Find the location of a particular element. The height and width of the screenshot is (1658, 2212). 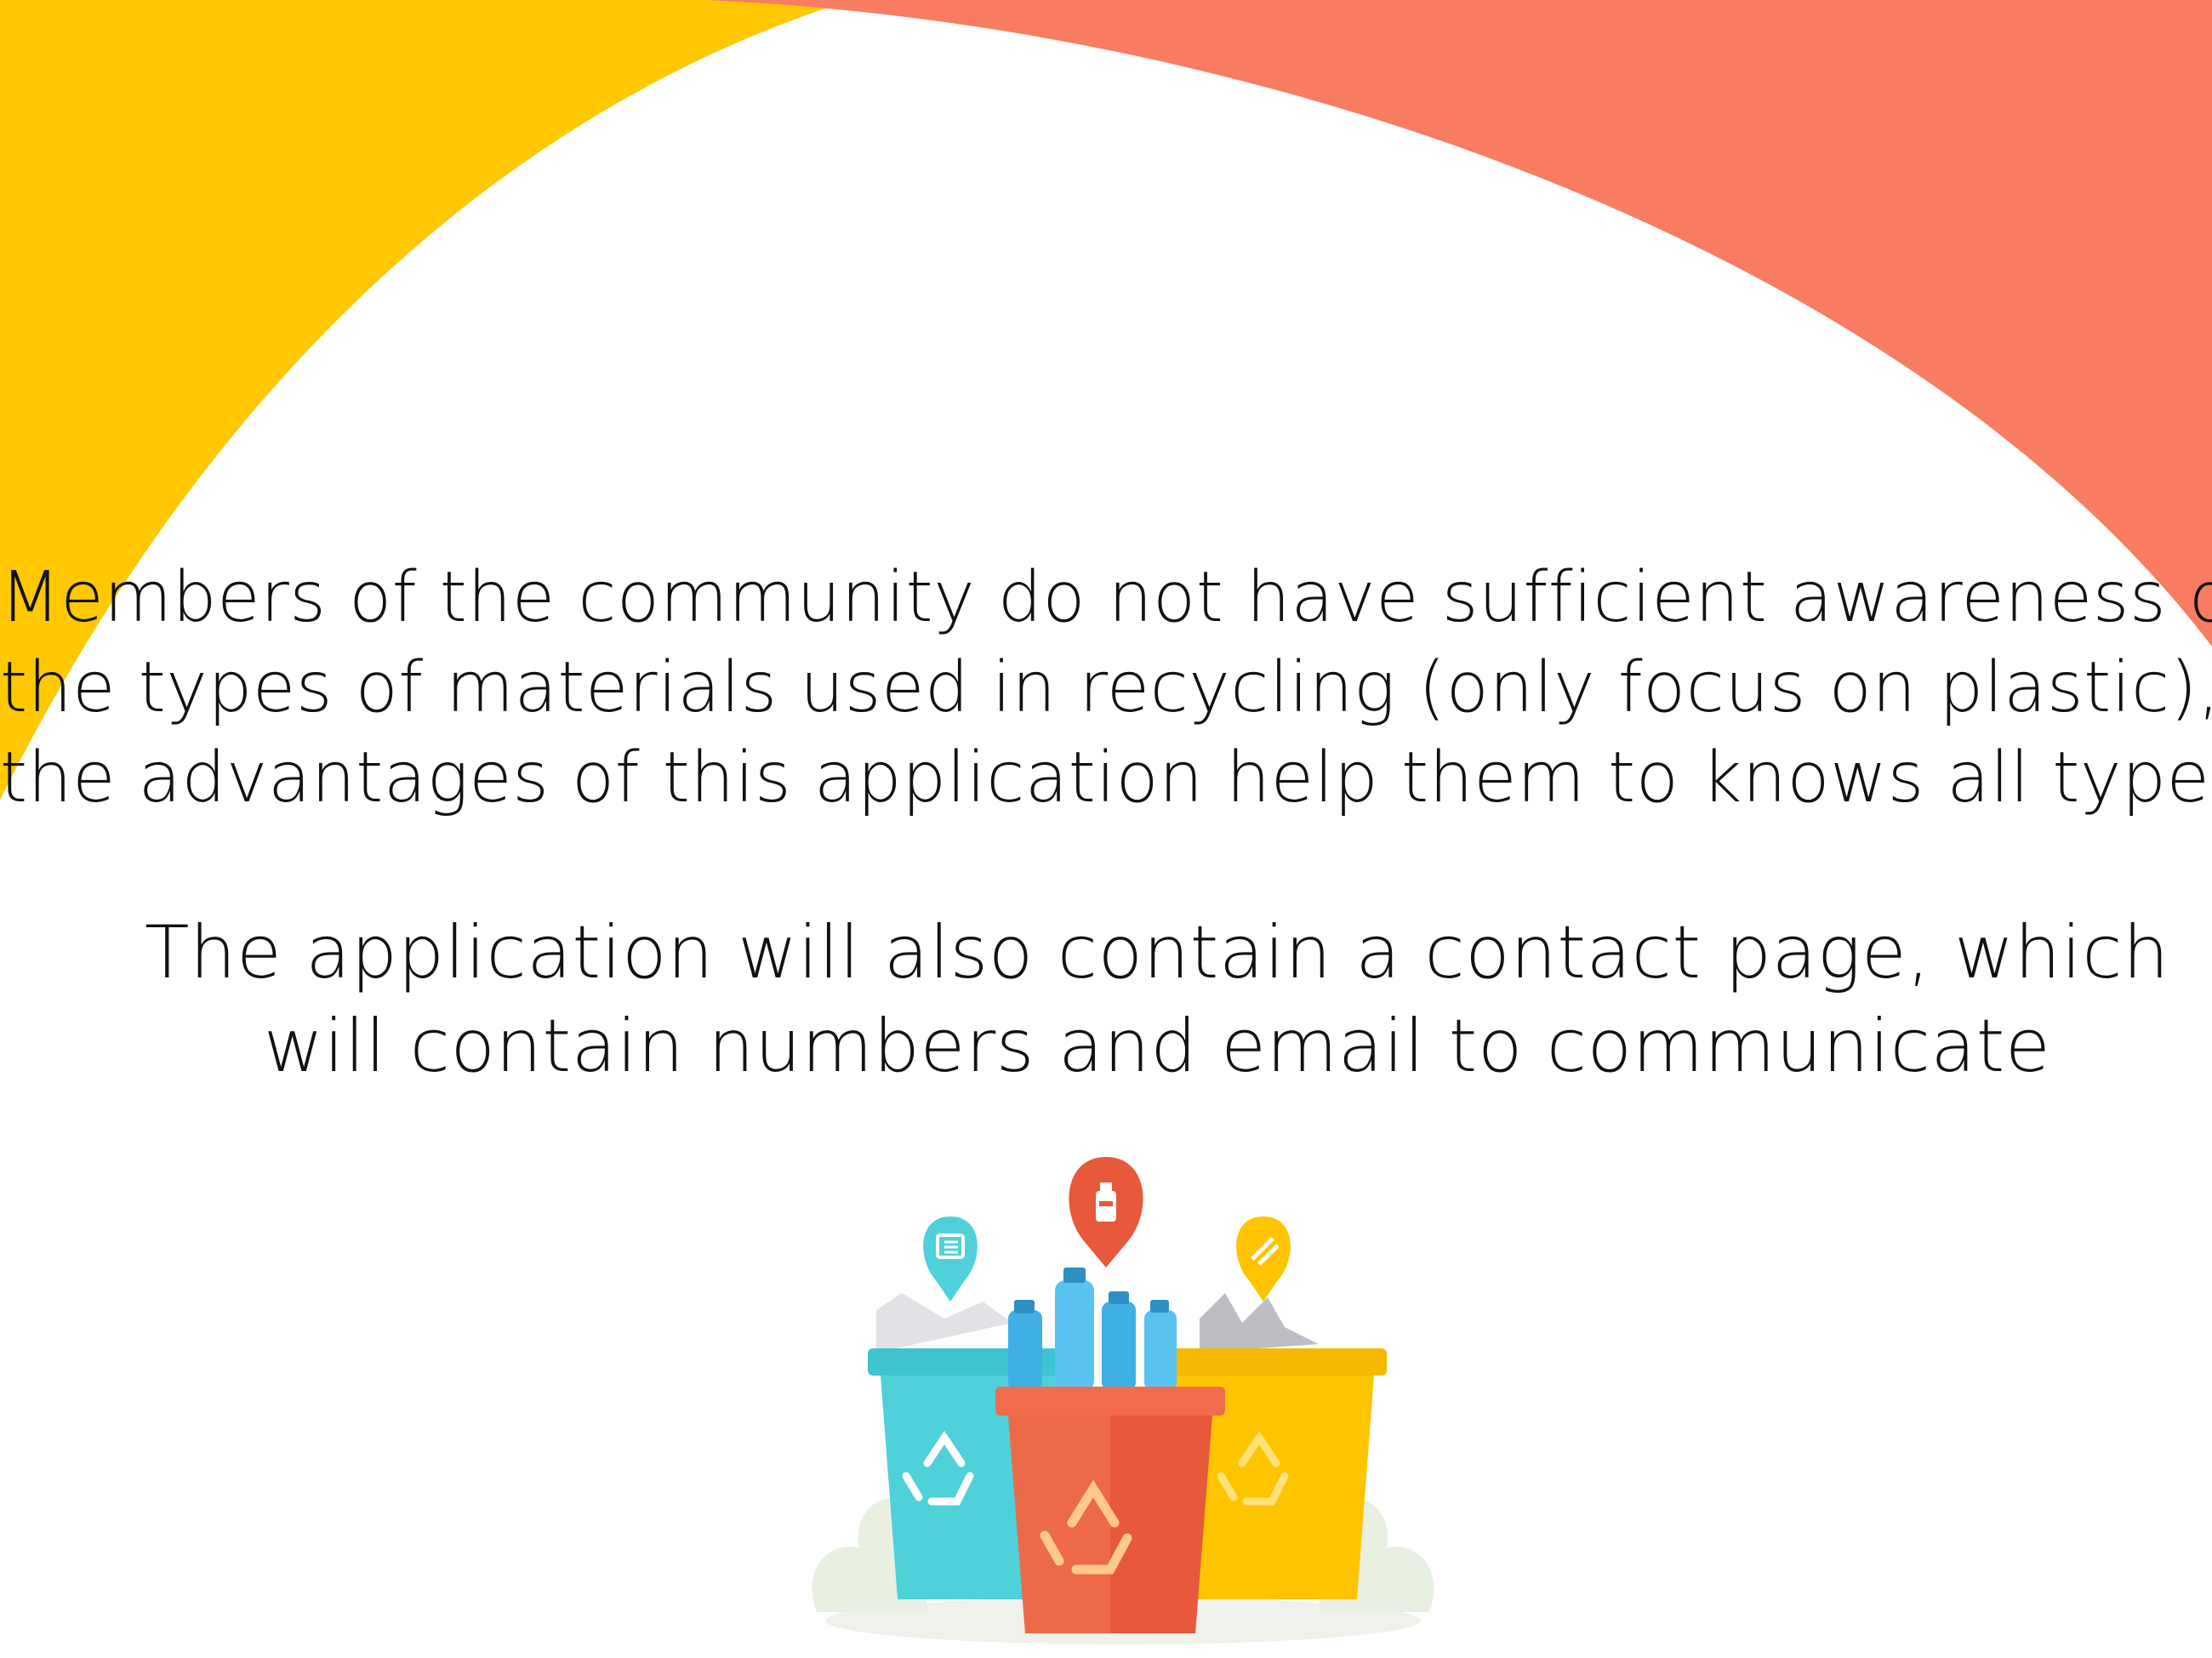

recycling-bins-illustration is located at coordinates (1123, 1400).